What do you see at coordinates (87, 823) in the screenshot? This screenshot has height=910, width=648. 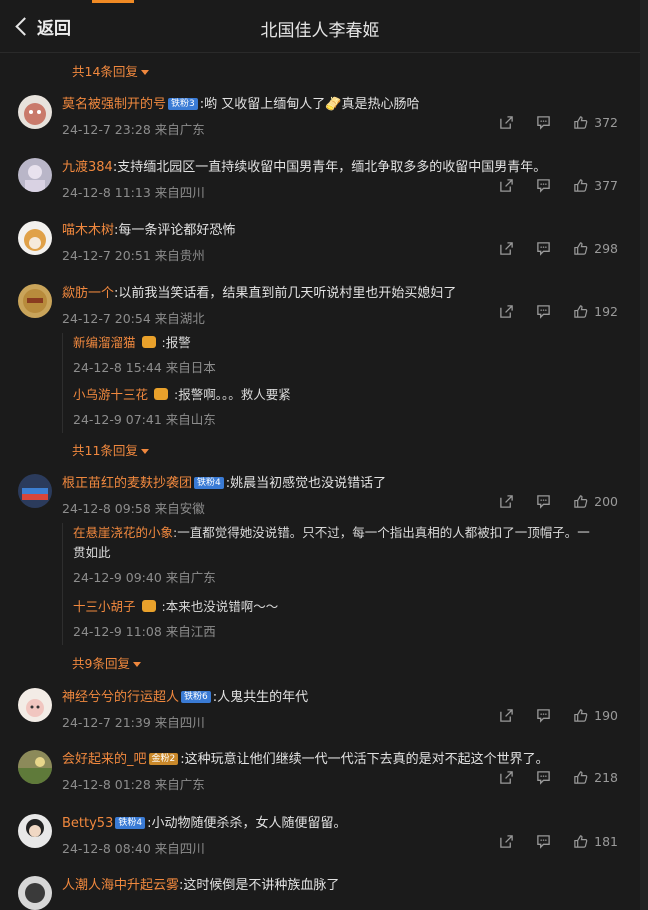 I see `username: Betty53` at bounding box center [87, 823].